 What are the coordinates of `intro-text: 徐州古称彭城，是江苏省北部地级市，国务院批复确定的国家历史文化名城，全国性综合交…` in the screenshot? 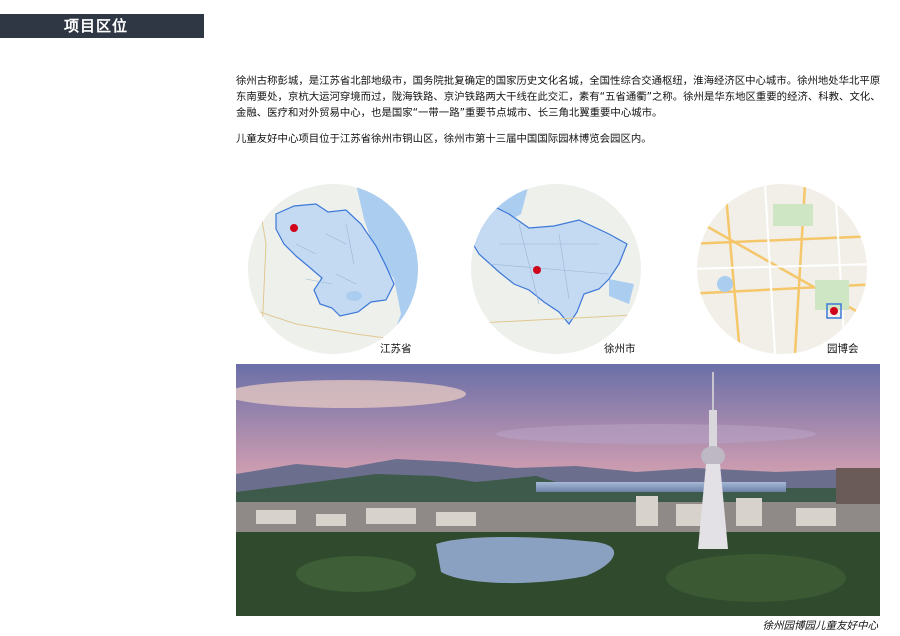 It's located at (561, 110).